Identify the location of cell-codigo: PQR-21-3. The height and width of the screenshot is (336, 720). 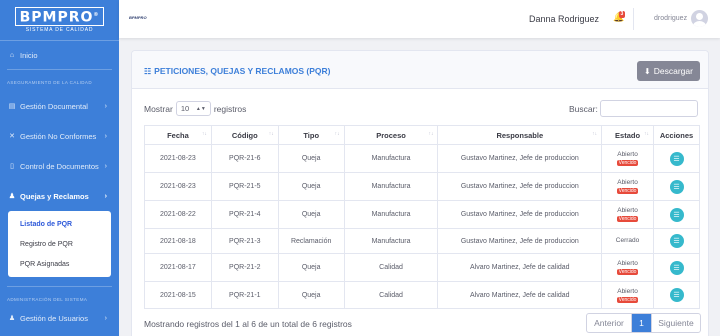
(244, 241).